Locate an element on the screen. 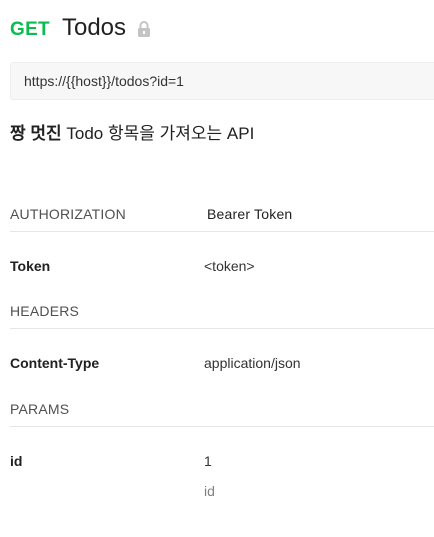  headers-heading: HEADERS is located at coordinates (45, 311).